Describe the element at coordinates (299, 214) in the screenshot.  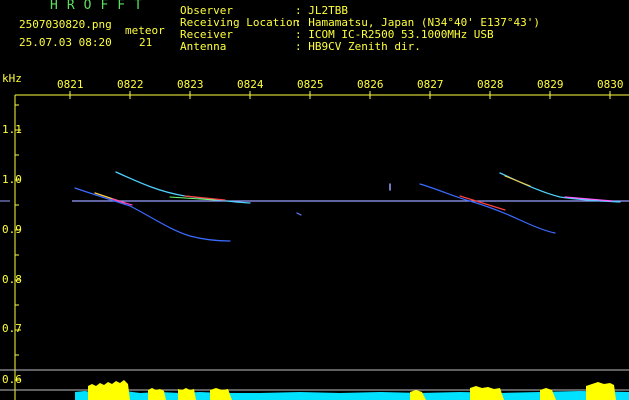
I see `meteor-ping` at that location.